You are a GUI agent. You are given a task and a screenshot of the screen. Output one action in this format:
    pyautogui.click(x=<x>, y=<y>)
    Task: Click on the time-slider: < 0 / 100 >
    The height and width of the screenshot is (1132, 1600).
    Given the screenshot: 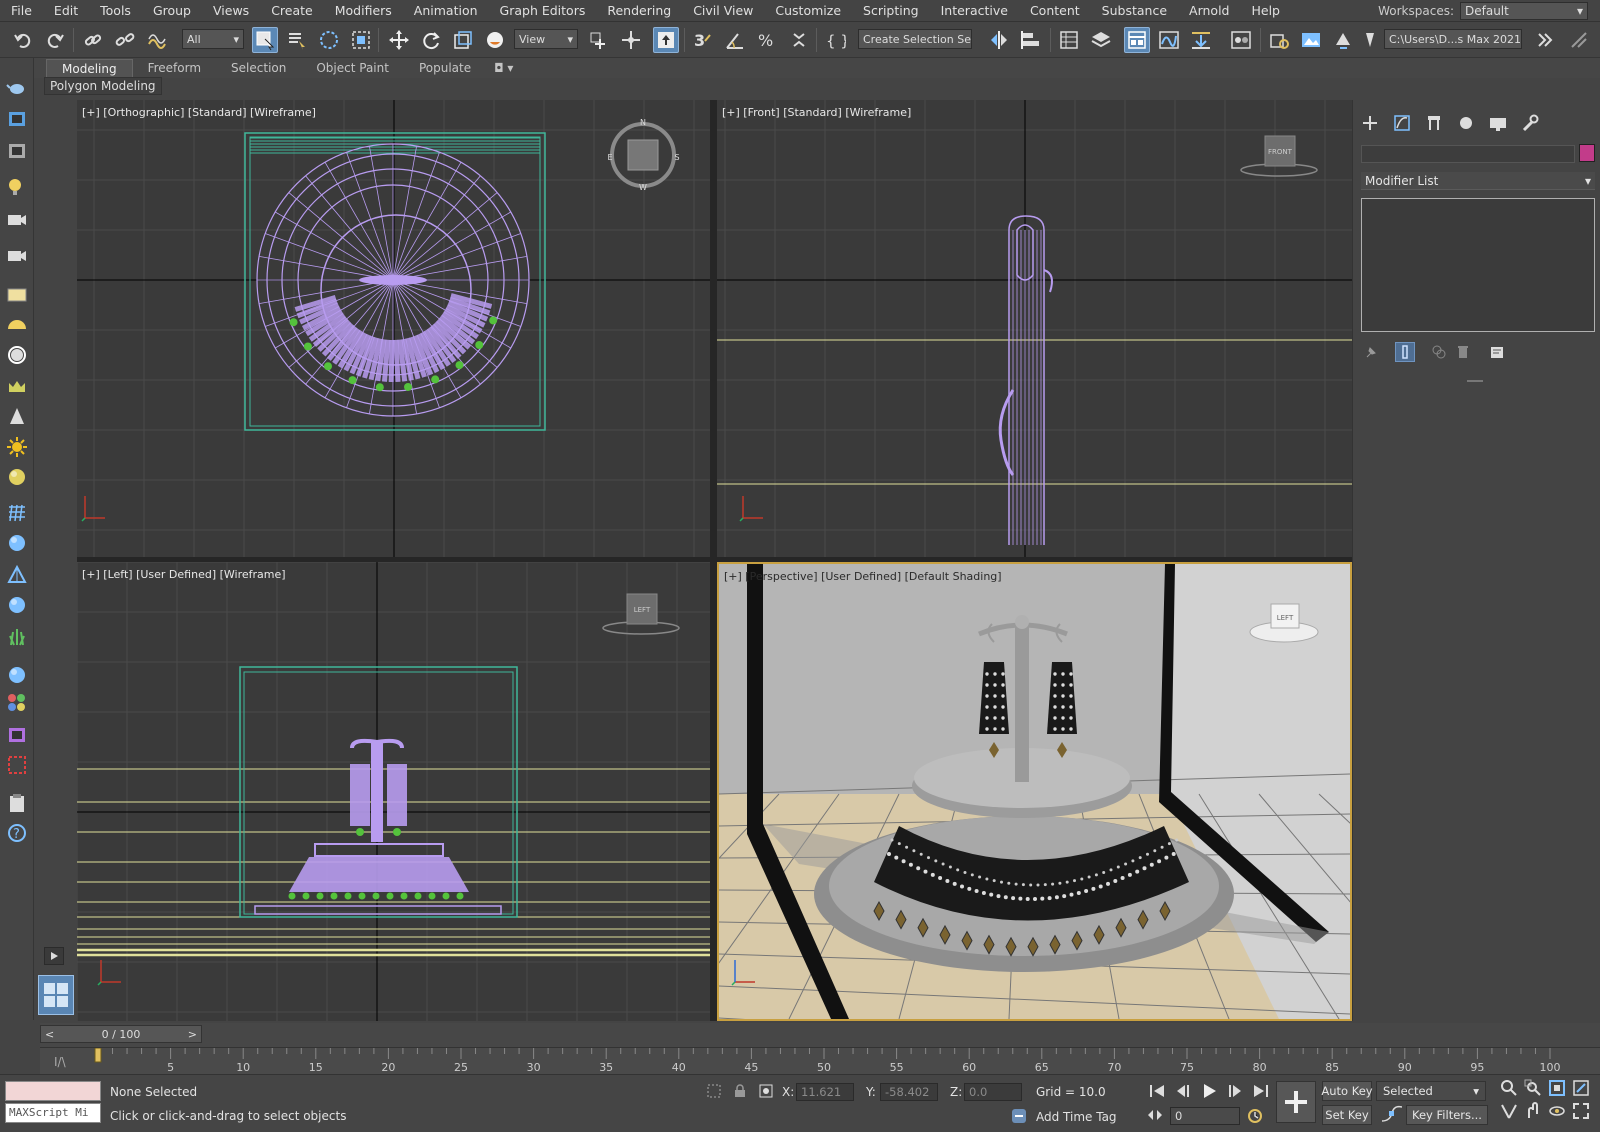 What is the action you would take?
    pyautogui.click(x=121, y=1034)
    